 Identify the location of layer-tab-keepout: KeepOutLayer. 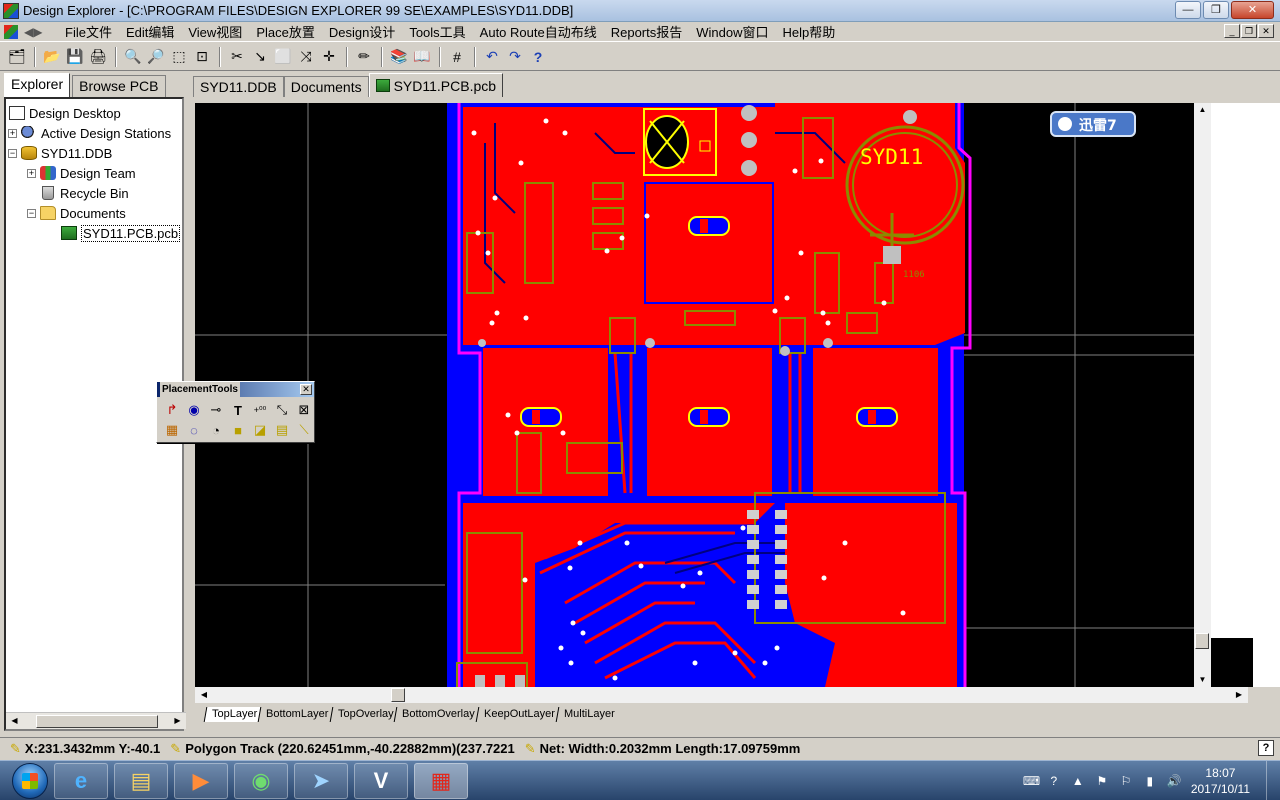
(517, 714).